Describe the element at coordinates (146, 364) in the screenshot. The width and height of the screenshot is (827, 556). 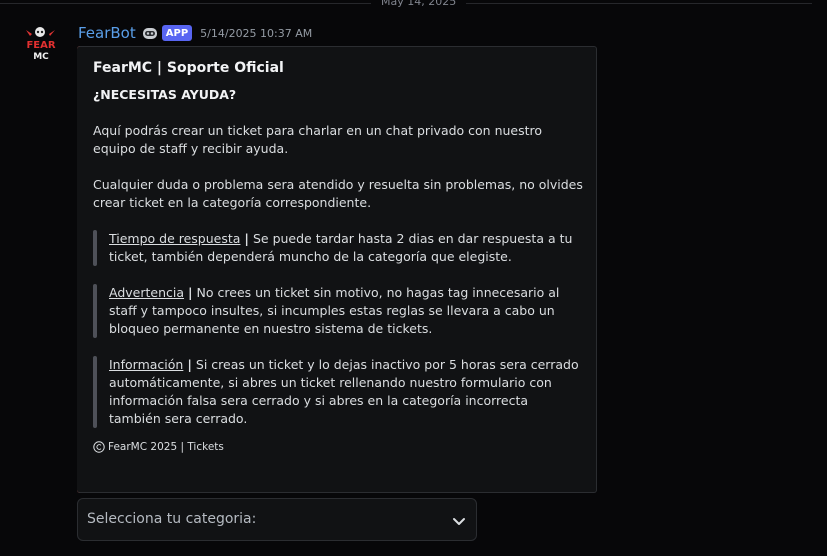
I see `quote-label: Información` at that location.